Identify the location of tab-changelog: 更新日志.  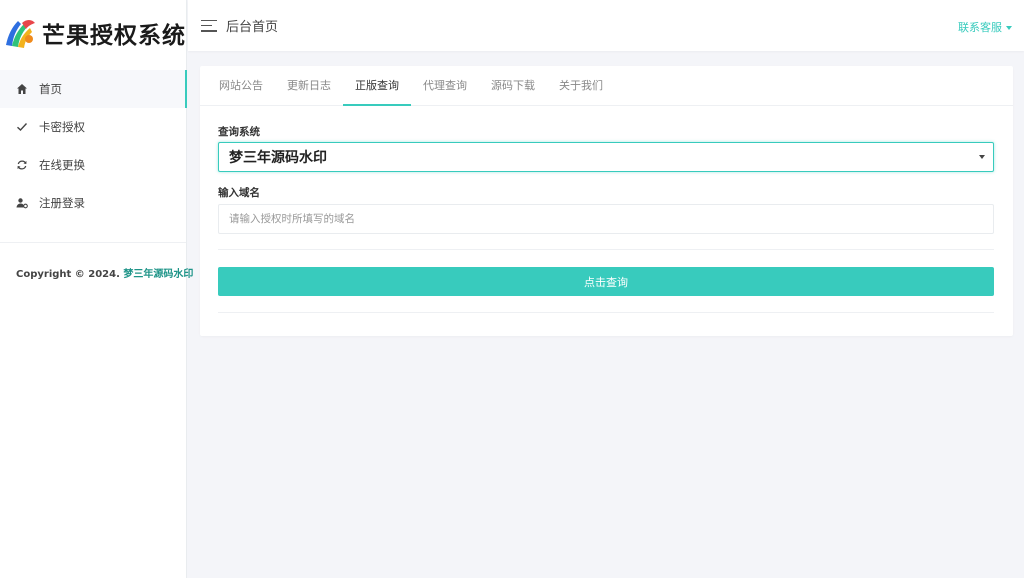
(309, 85).